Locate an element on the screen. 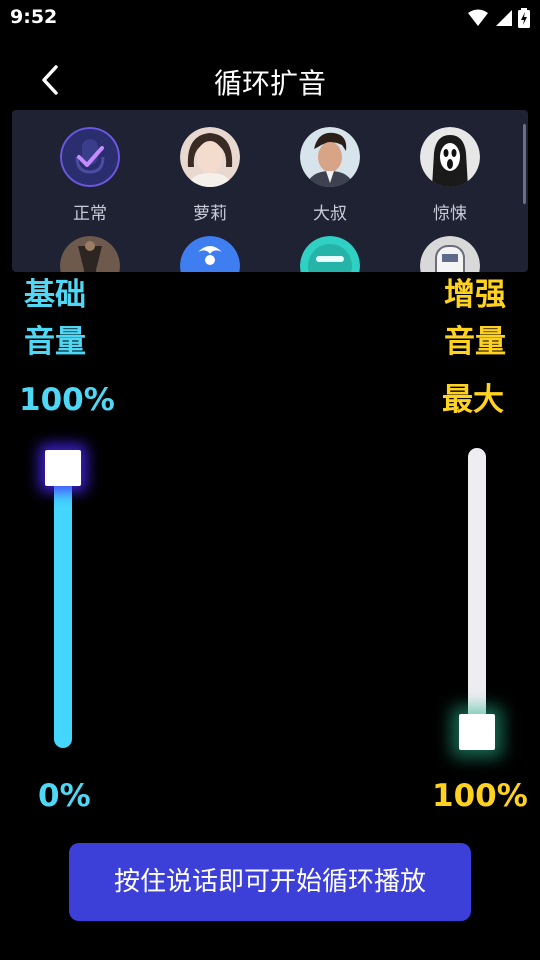 This screenshot has height=960, width=540. page-title: 循环扩音 is located at coordinates (269, 83).